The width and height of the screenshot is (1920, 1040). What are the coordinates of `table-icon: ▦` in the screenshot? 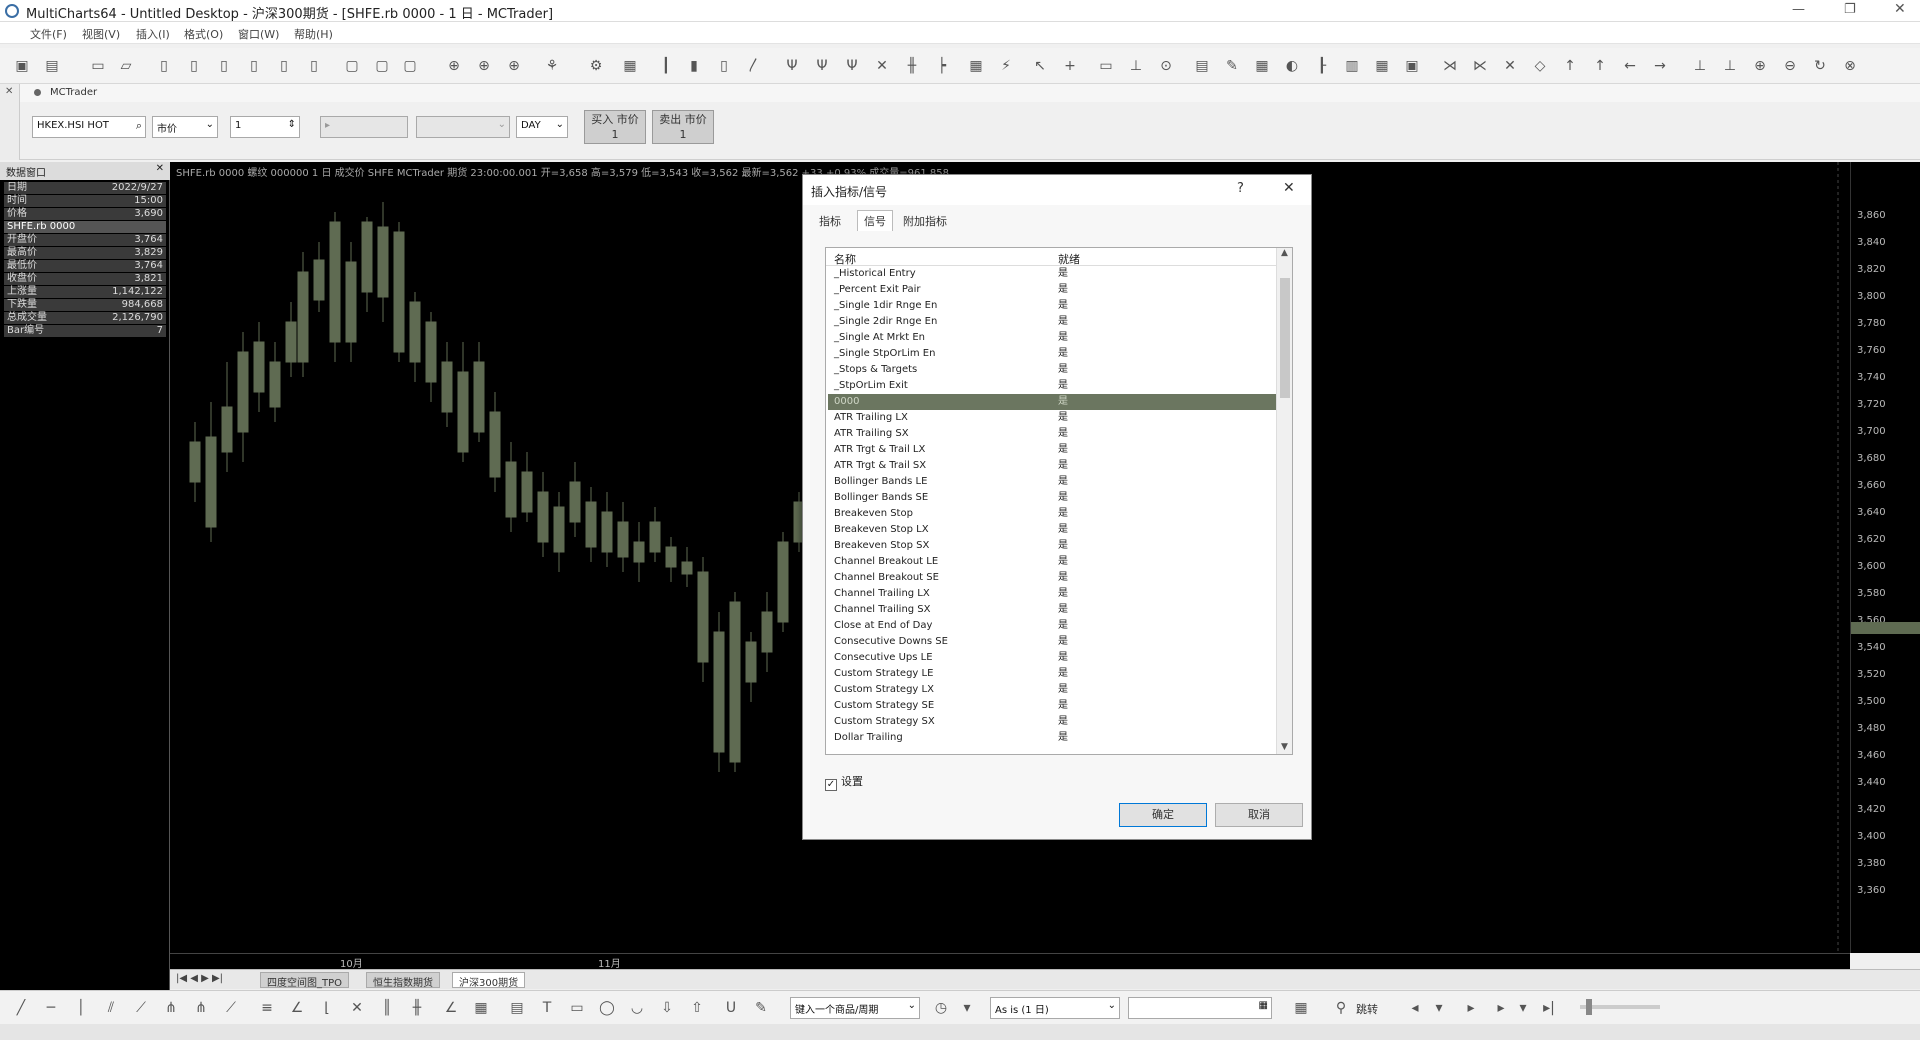 It's located at (1382, 66).